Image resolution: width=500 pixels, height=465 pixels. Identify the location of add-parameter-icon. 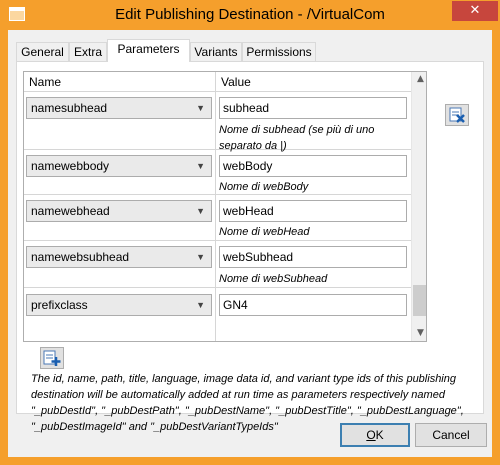
(52, 358).